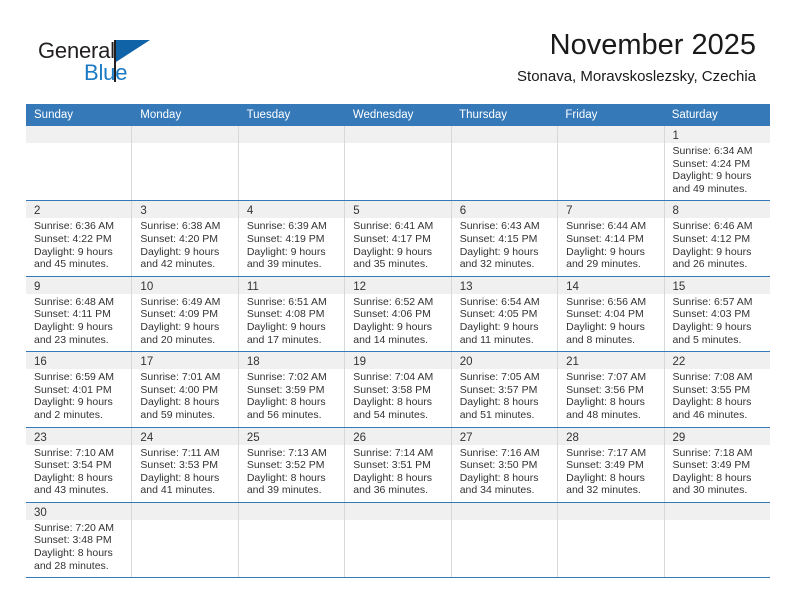  I want to click on sunrise-text: Sunrise: 7:07 AM, so click(606, 377).